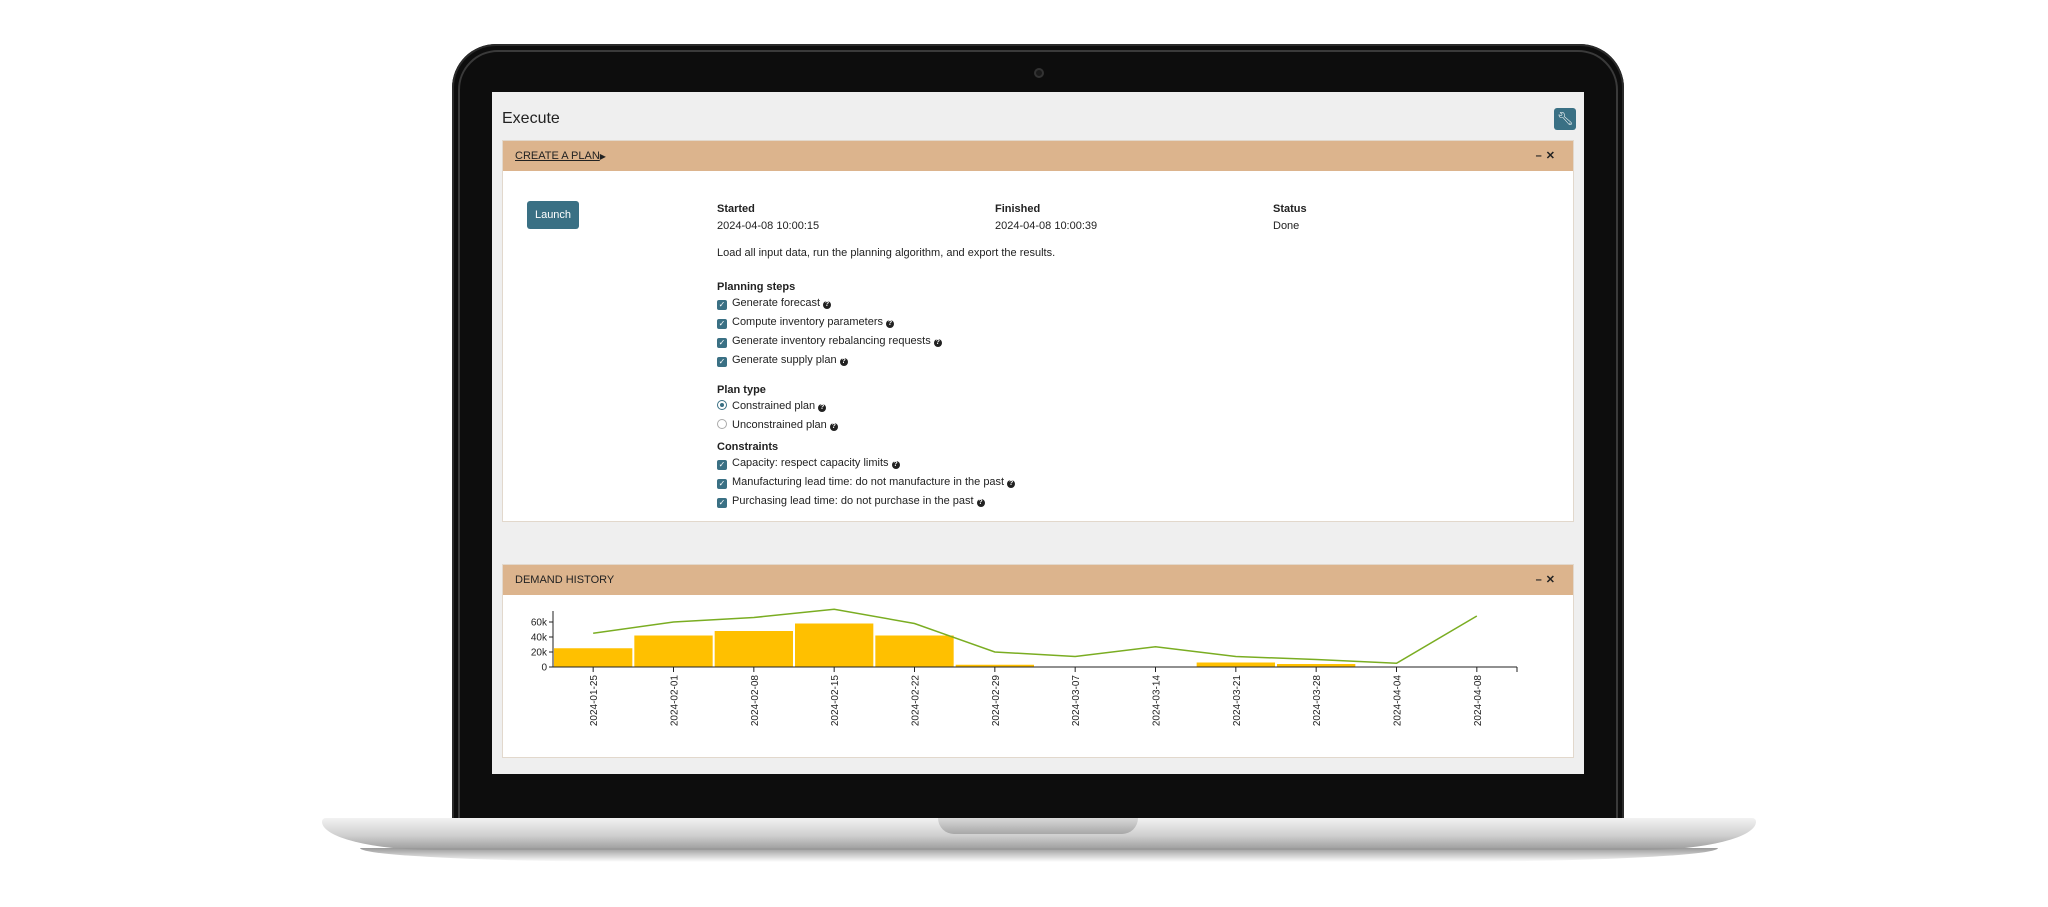  Describe the element at coordinates (1565, 119) in the screenshot. I see `wrench-icon: 🔧︎` at that location.